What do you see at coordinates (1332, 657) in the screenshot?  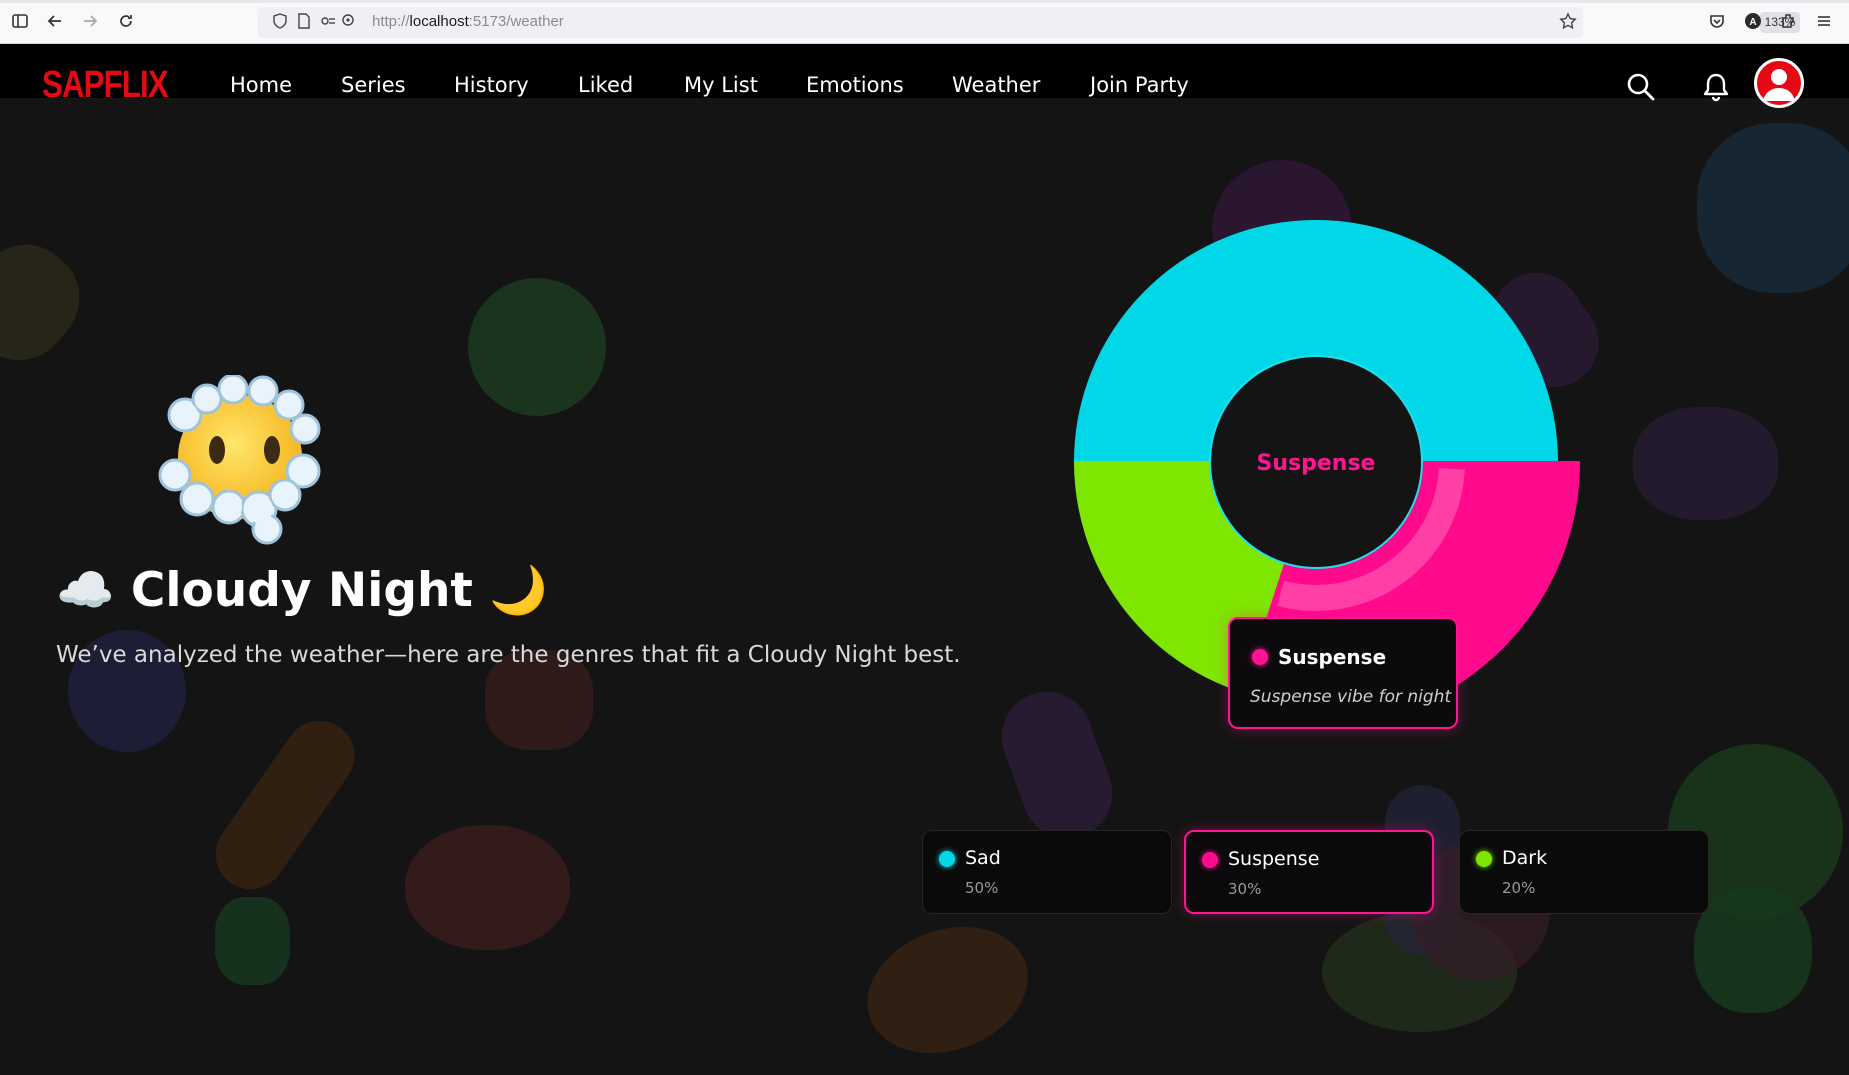 I see `tooltip-title: Suspense` at bounding box center [1332, 657].